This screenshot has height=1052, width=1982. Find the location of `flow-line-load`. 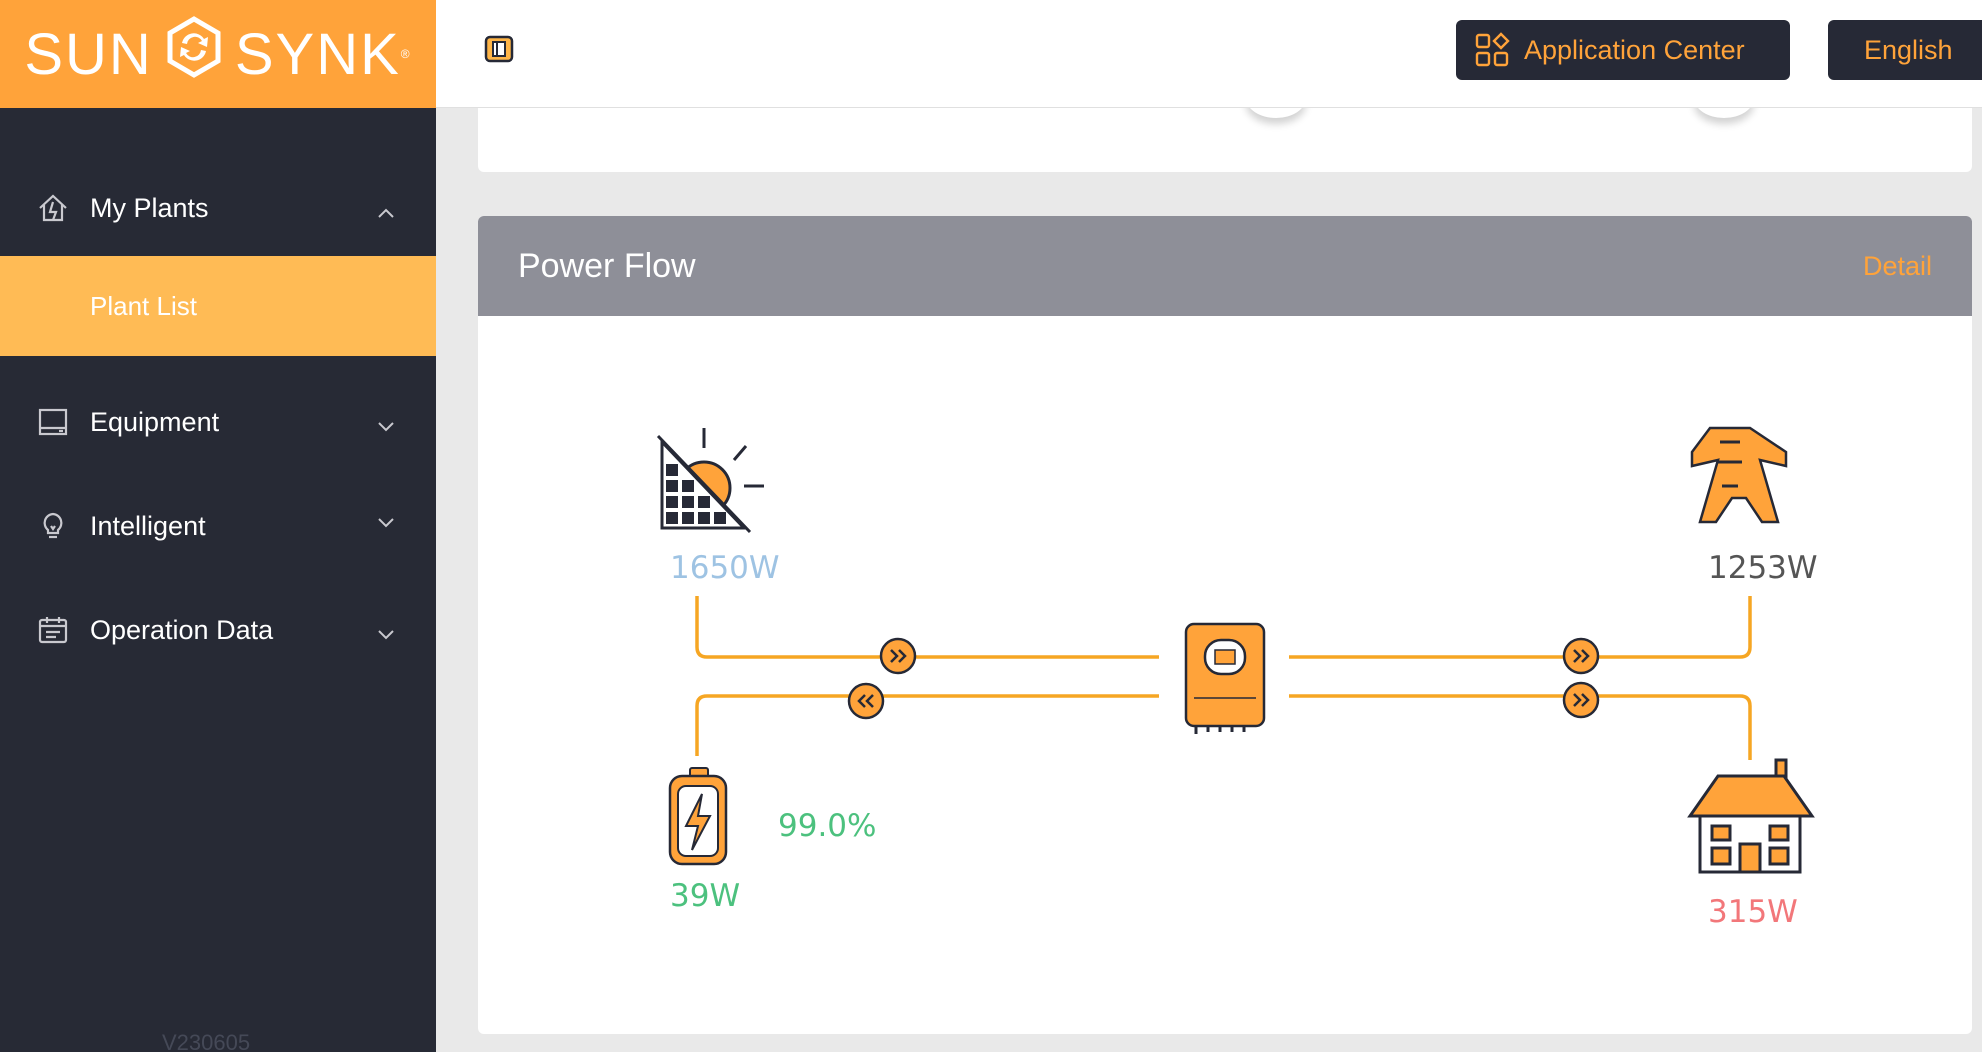

flow-line-load is located at coordinates (1520, 727).